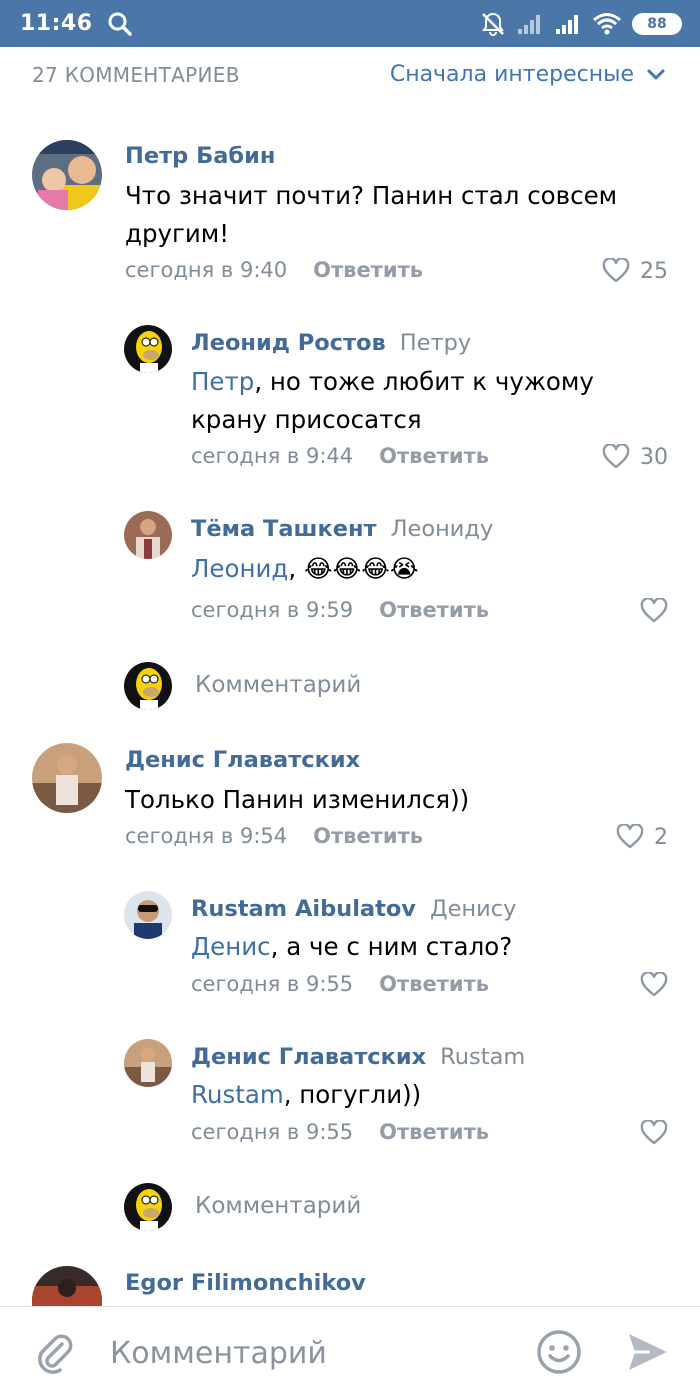 This screenshot has width=700, height=1400. What do you see at coordinates (511, 74) in the screenshot?
I see `sort-label: Сначала интересные` at bounding box center [511, 74].